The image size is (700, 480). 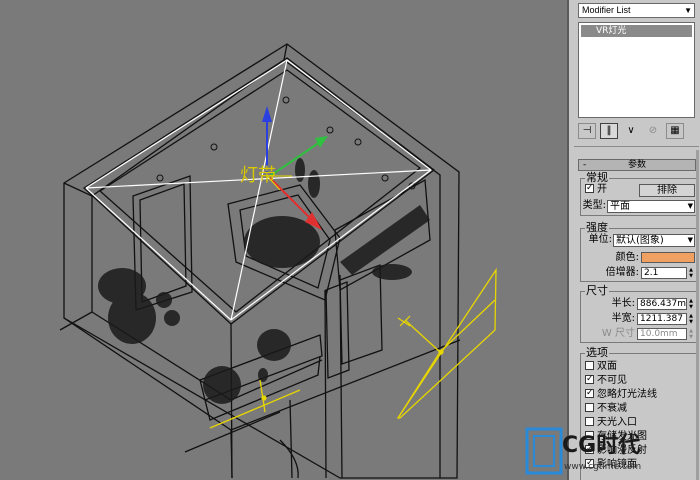 What do you see at coordinates (601, 445) in the screenshot?
I see `watermark-text: CG时代` at bounding box center [601, 445].